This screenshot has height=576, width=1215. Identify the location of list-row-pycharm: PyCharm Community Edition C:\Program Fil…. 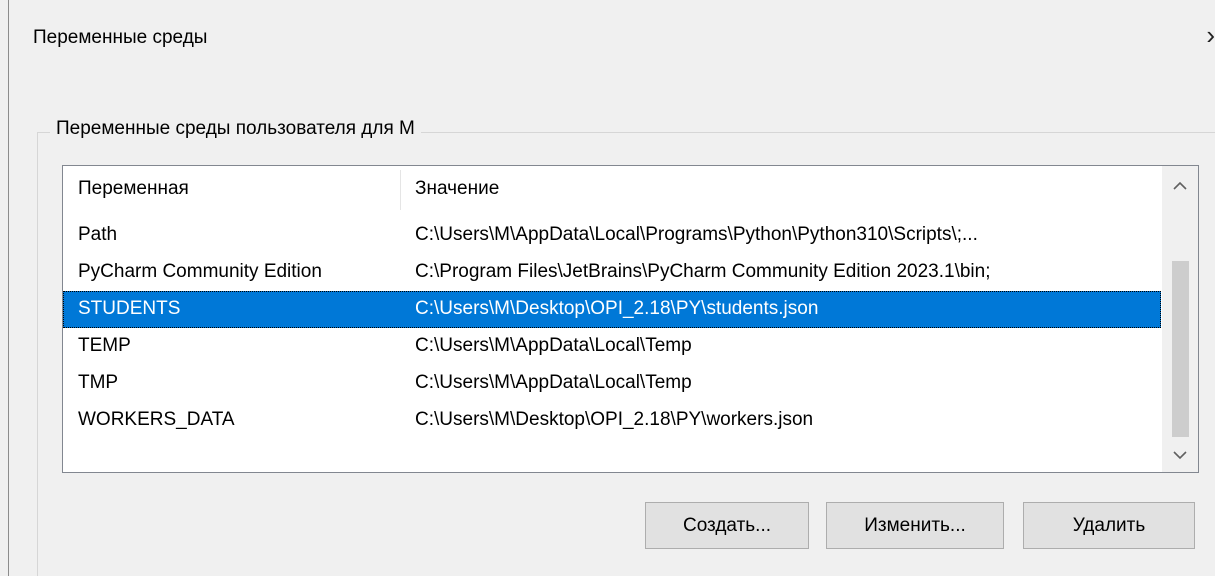
(612, 272).